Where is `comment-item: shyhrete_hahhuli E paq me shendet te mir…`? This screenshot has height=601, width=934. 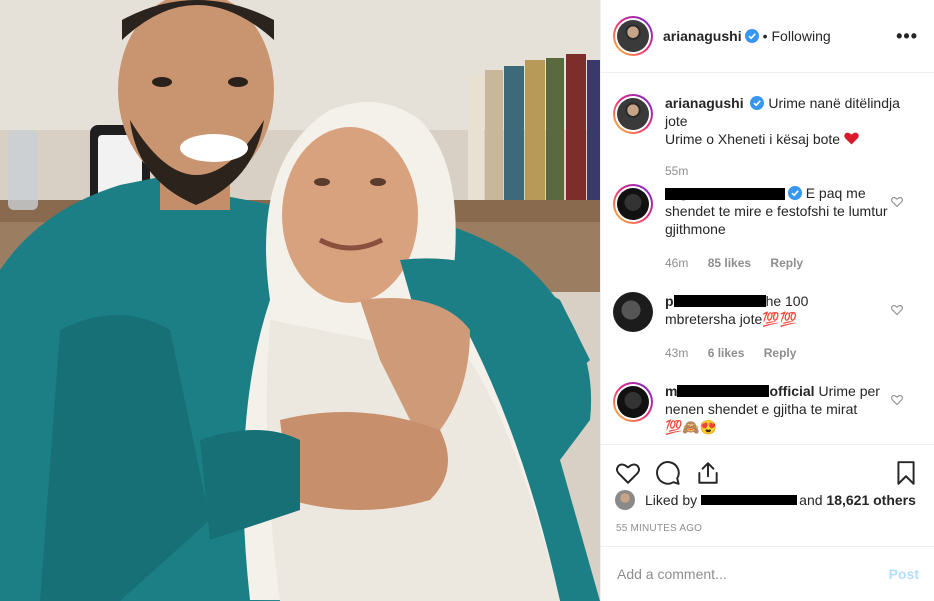
comment-item: shyhrete_hahhuli E paq me shendet te mir… is located at coordinates (766, 228).